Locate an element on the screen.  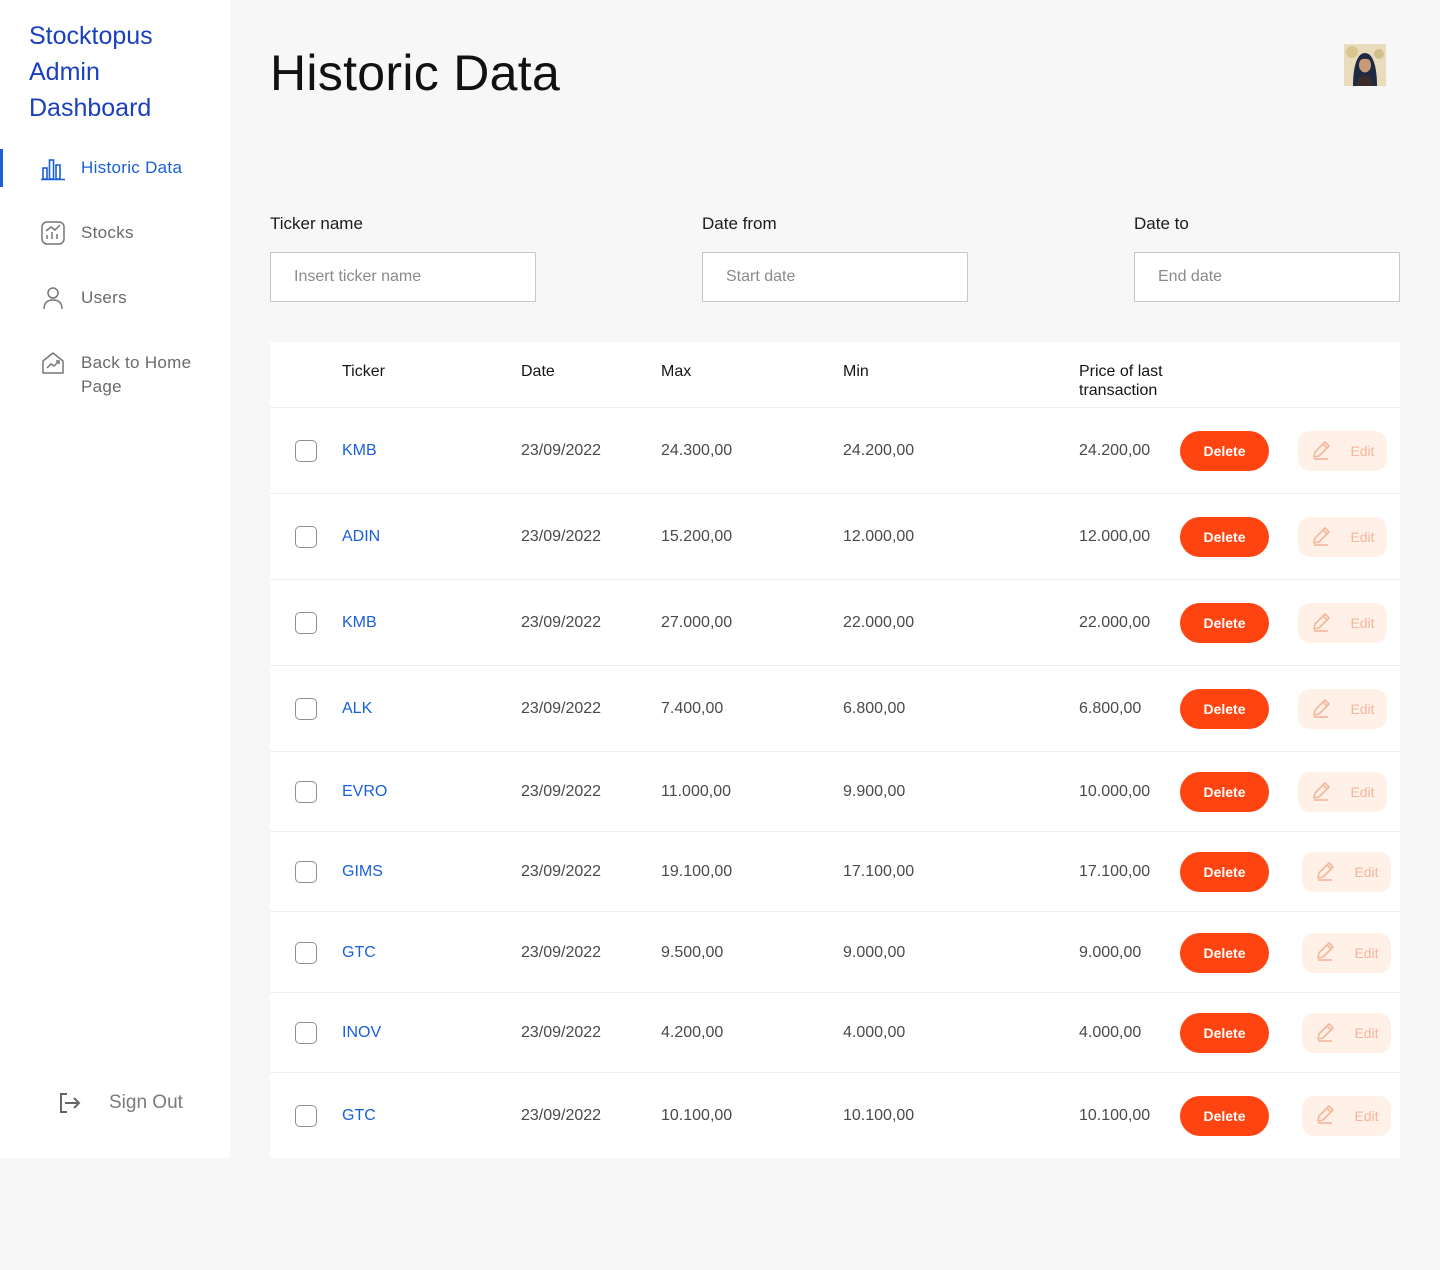
date-to-filter: Date to is located at coordinates (1267, 258).